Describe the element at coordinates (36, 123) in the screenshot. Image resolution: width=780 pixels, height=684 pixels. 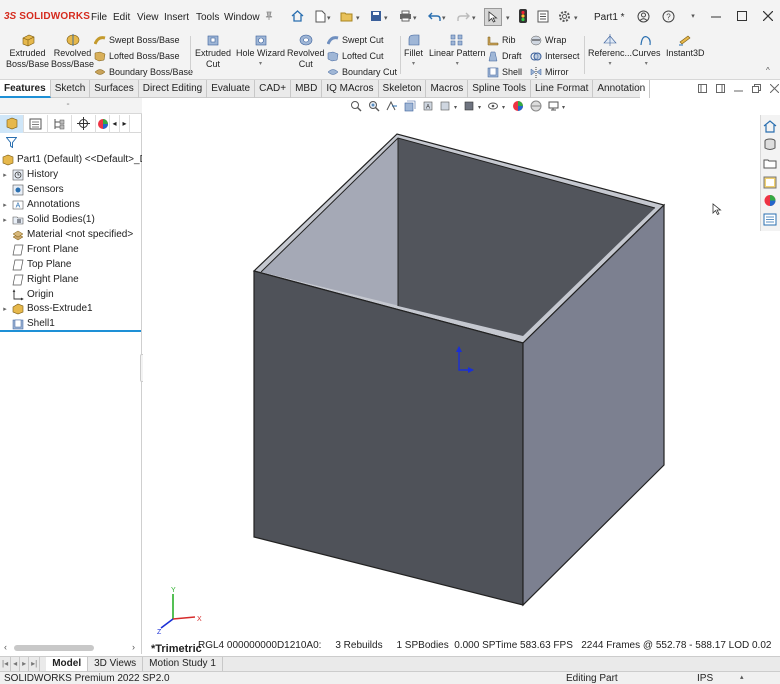
I see `property-manager-tab` at that location.